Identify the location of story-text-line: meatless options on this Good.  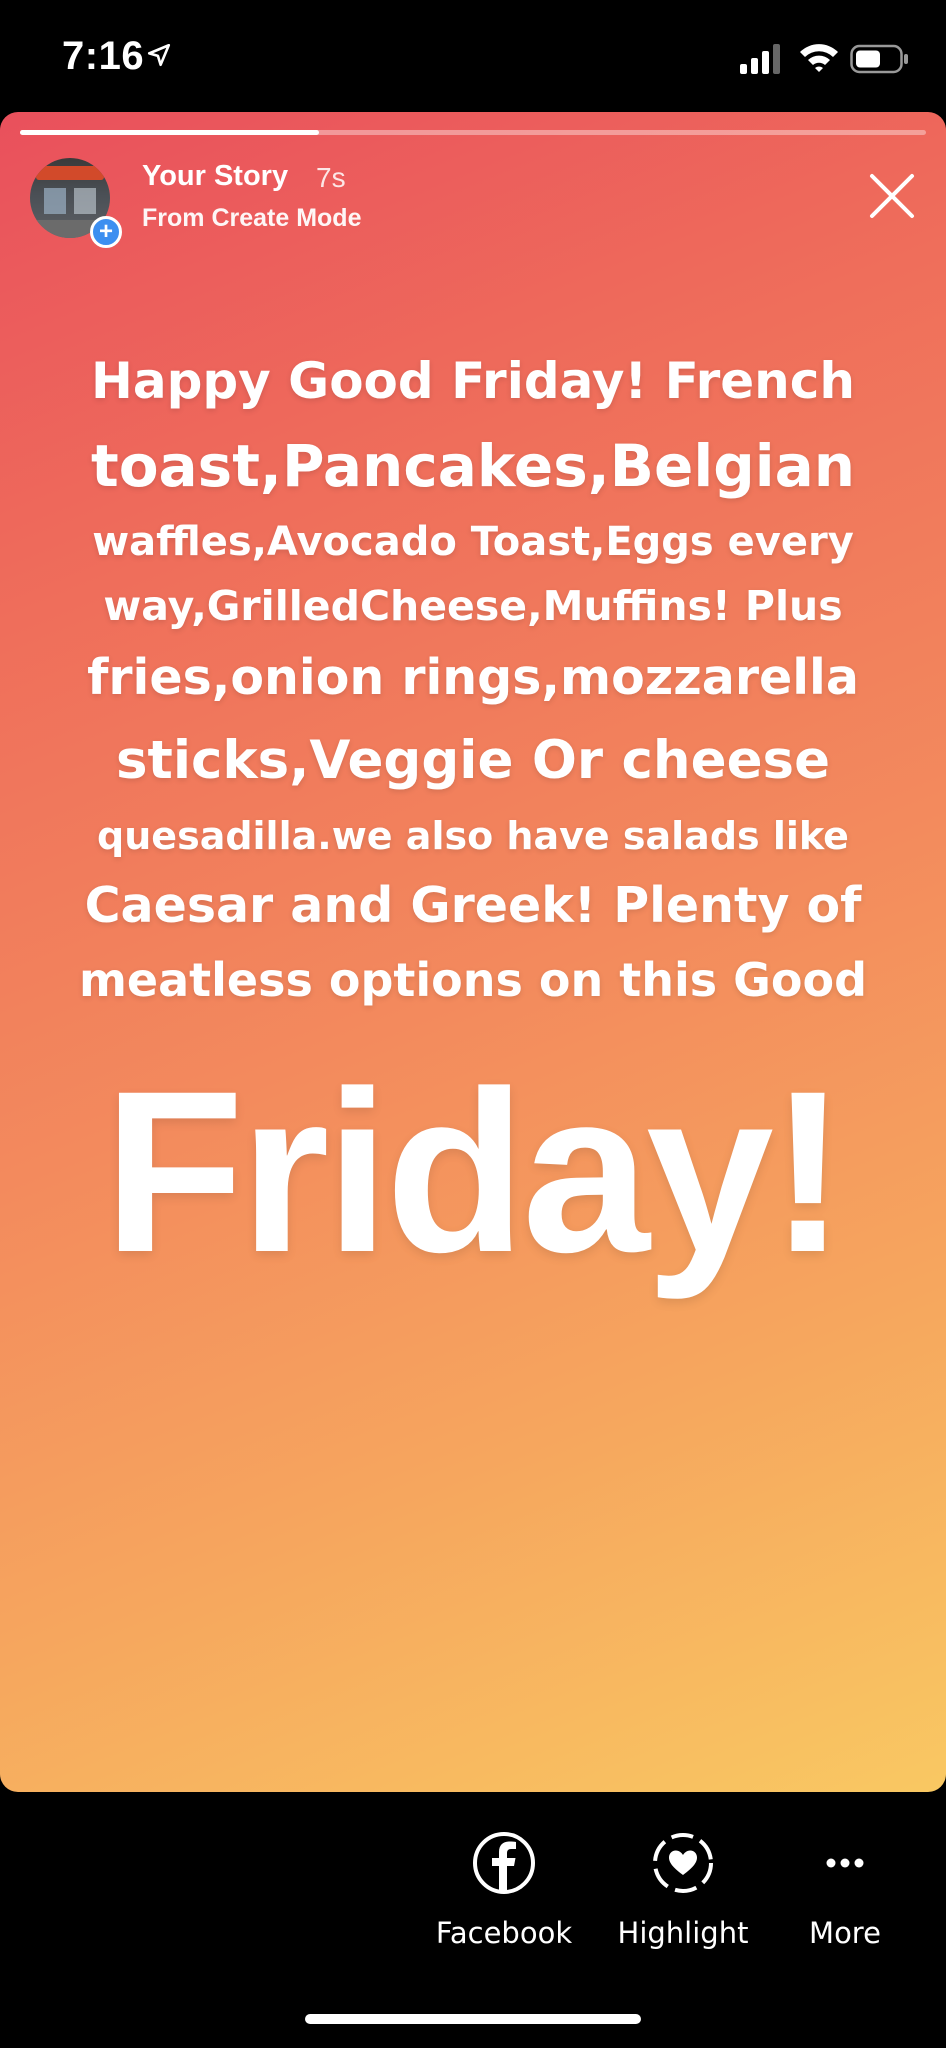
(473, 980).